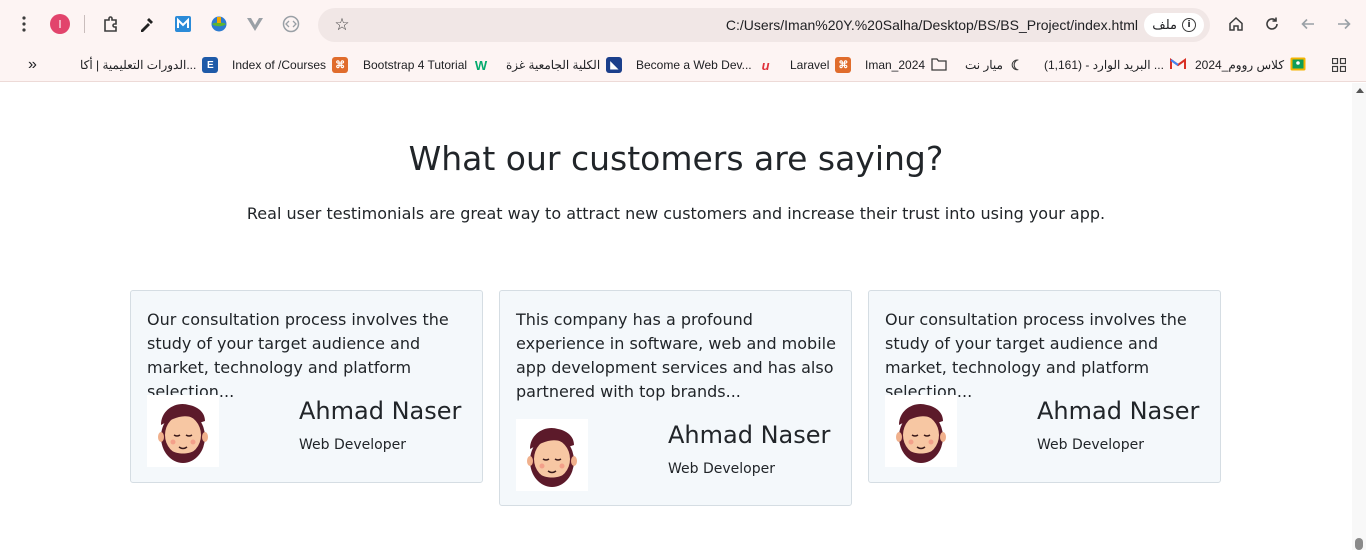 This screenshot has width=1366, height=550. I want to click on info-icon: i, so click(1189, 25).